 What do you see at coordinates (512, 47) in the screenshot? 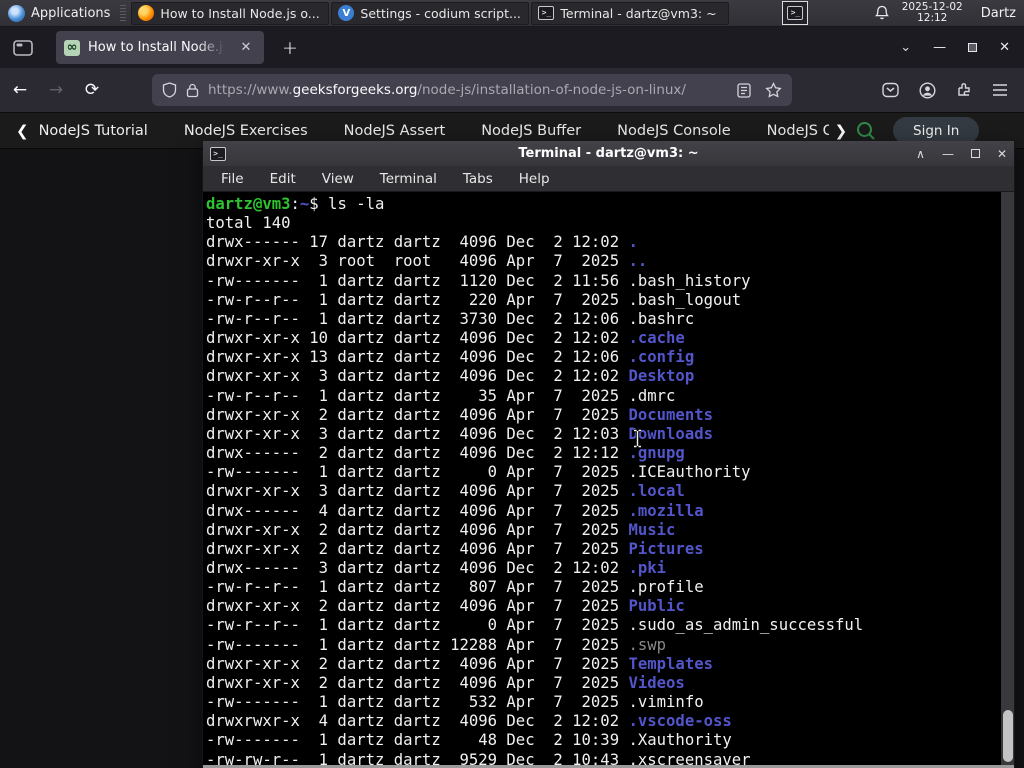
I see `tab-bar: ∞ How to Install Node.js on ✕ + ⌄ — ✕` at bounding box center [512, 47].